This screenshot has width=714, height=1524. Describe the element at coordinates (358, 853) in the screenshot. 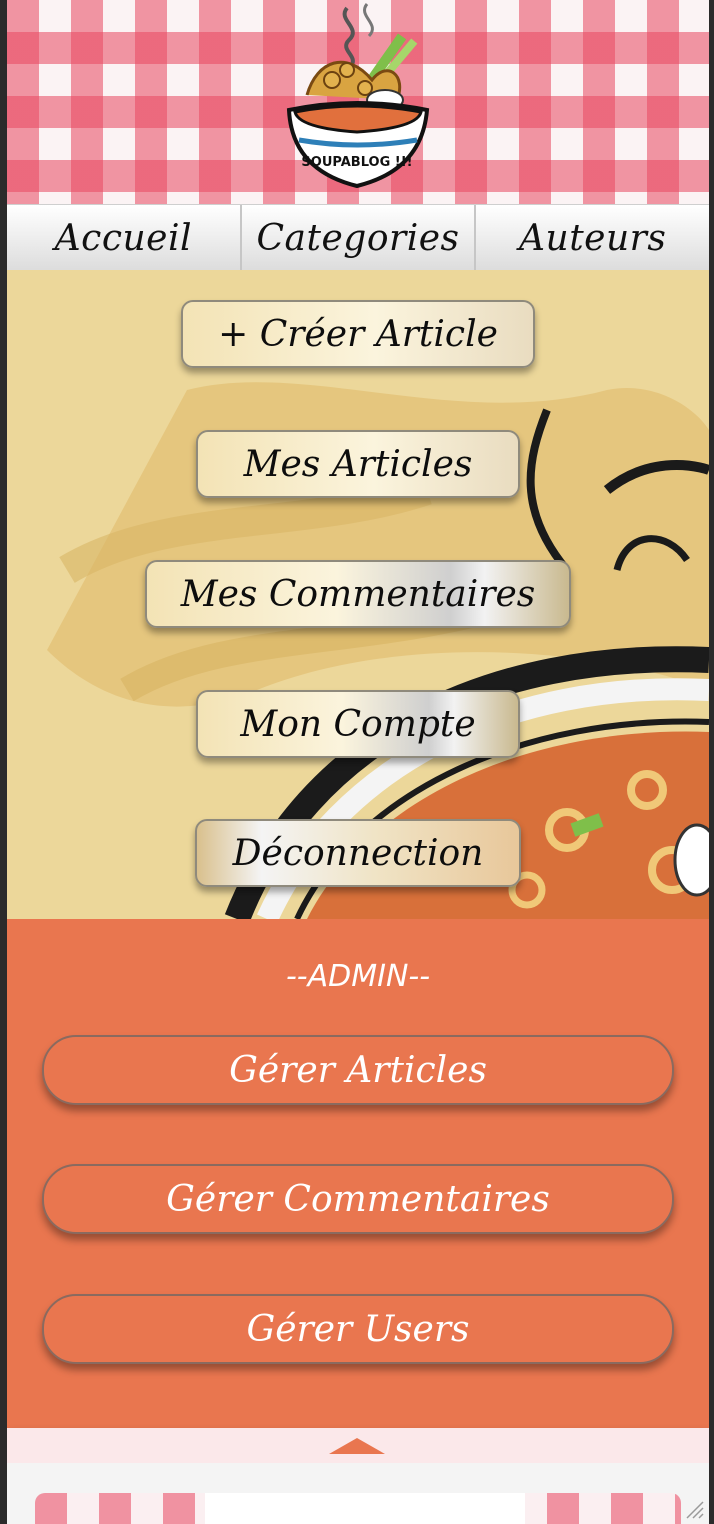

I see `logout-button: Déconnection` at that location.